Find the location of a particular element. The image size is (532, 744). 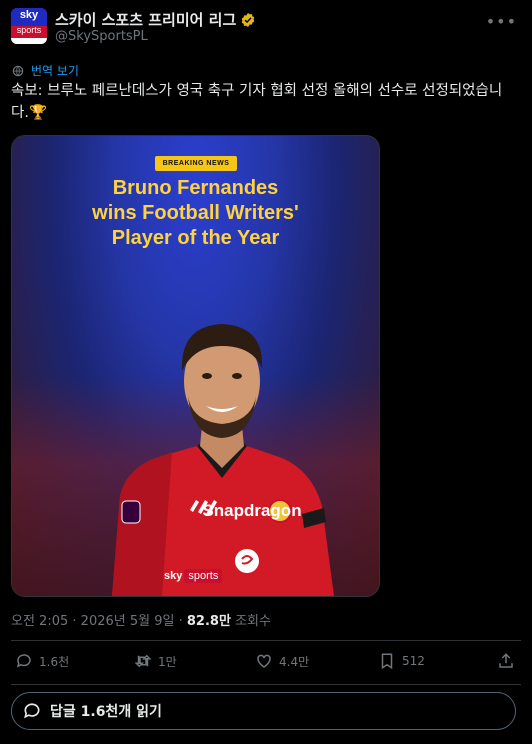

account-handle: @SkySportsPL is located at coordinates (101, 36).